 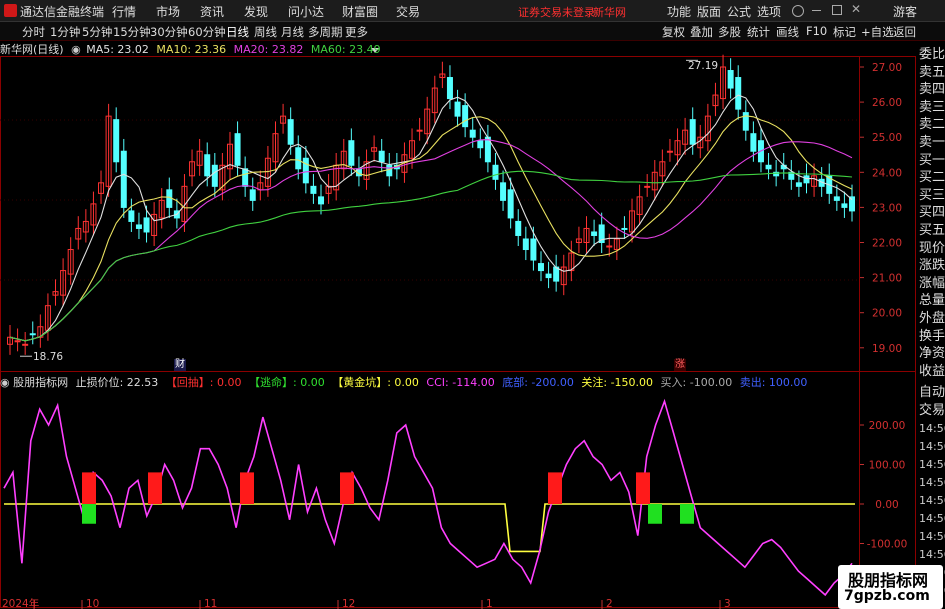 I want to click on tool-add-watchlist: +自选, so click(x=877, y=32).